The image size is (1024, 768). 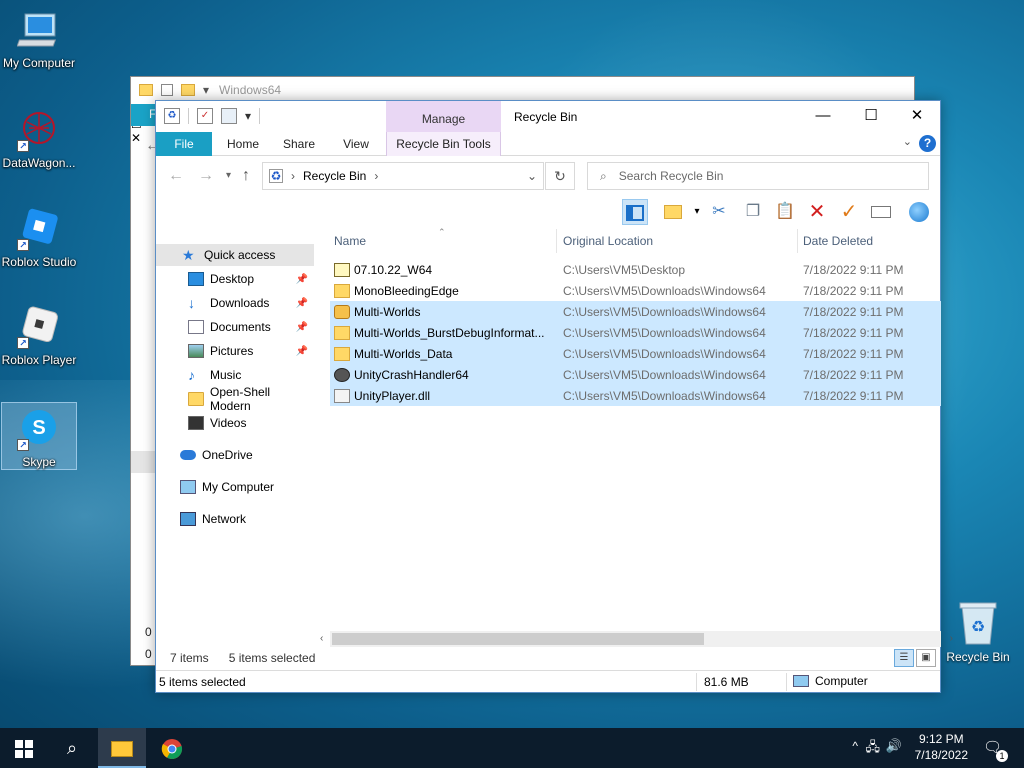 I want to click on delete-icon: ✕, so click(x=817, y=212).